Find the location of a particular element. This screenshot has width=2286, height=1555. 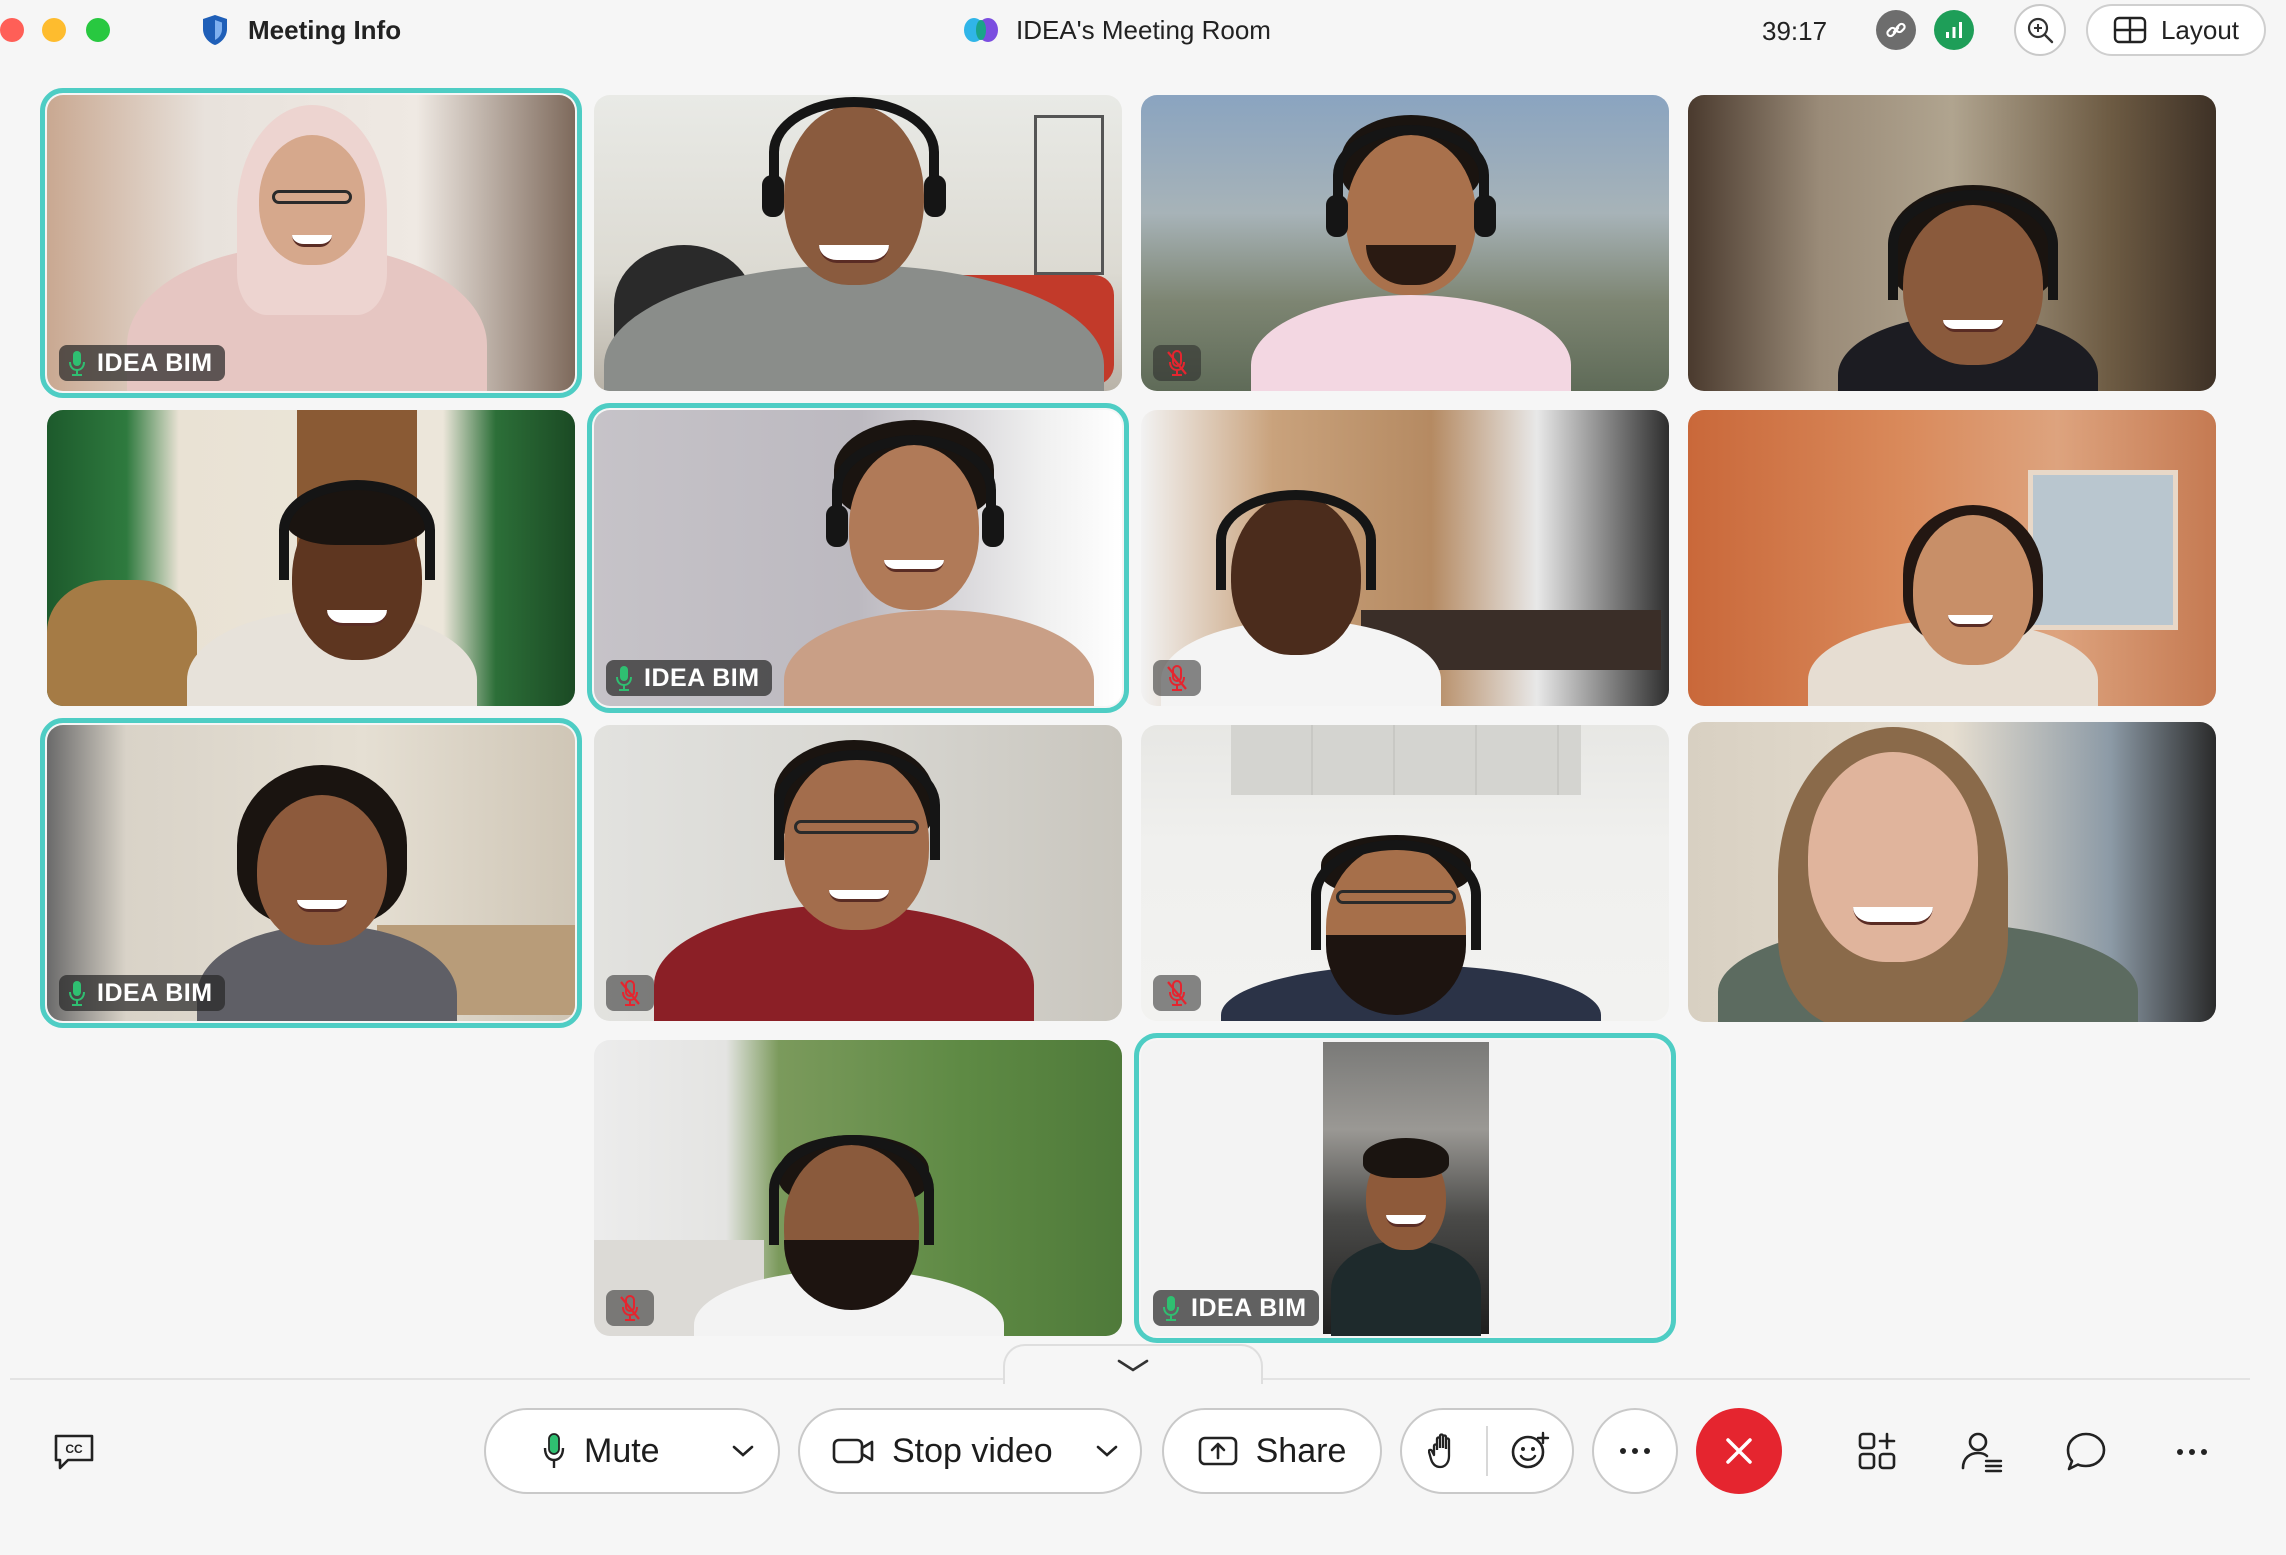

share-screen-icon is located at coordinates (1217, 1451).